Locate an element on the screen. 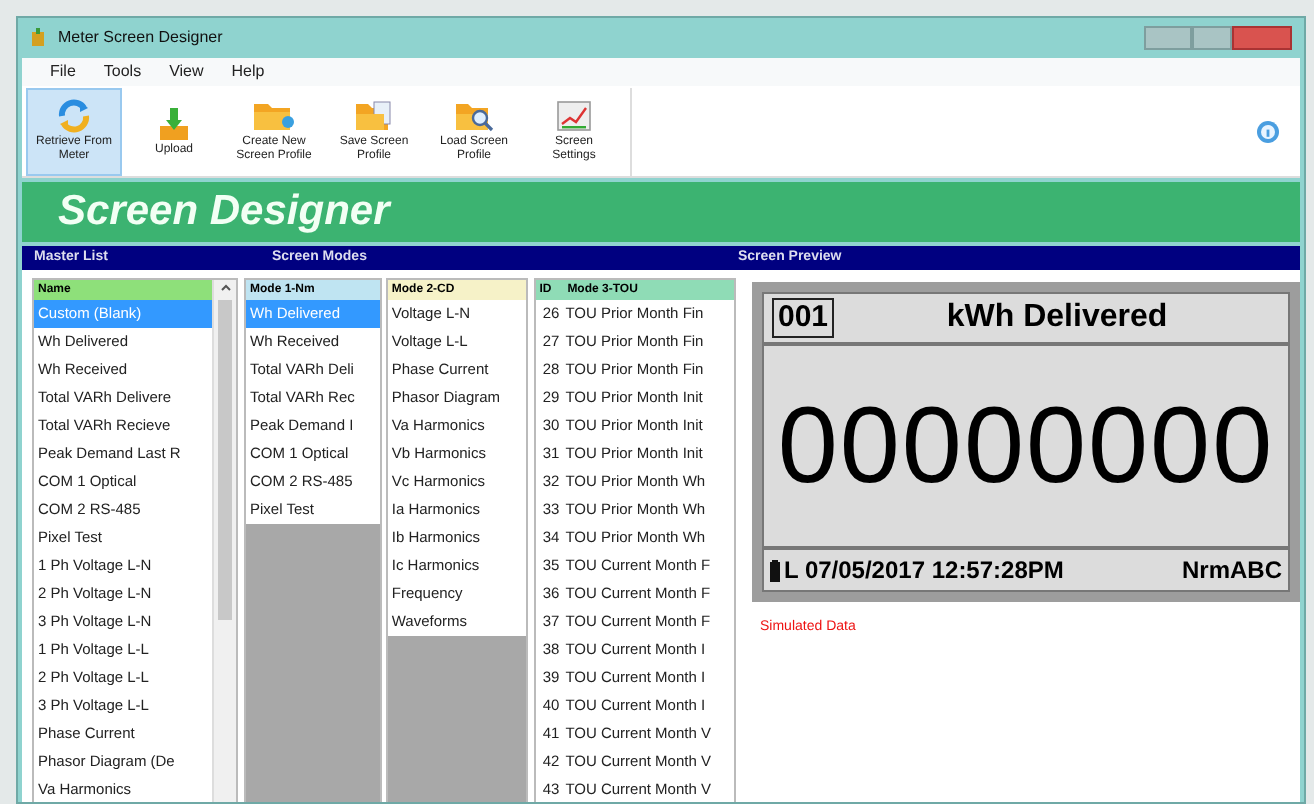 Image resolution: width=1314 pixels, height=804 pixels. status-line: L 07/05/2017 12:57:28PM is located at coordinates (924, 571).